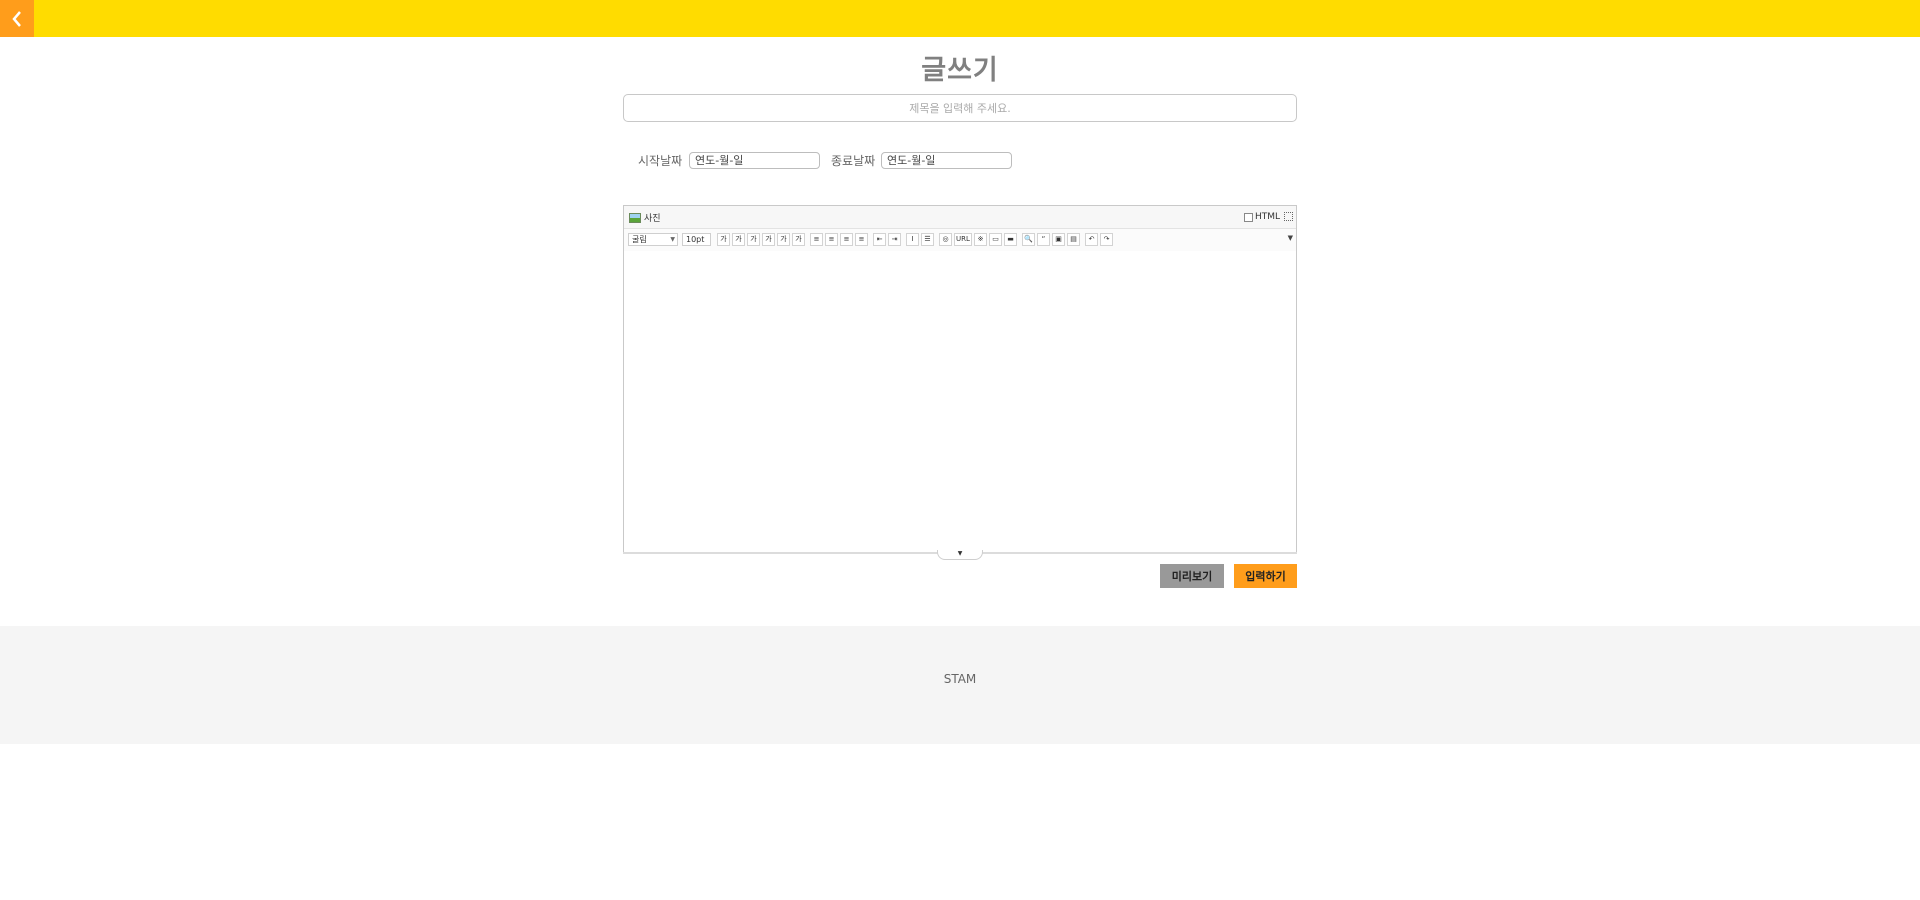 This screenshot has width=1920, height=900. I want to click on image-icon, so click(635, 217).